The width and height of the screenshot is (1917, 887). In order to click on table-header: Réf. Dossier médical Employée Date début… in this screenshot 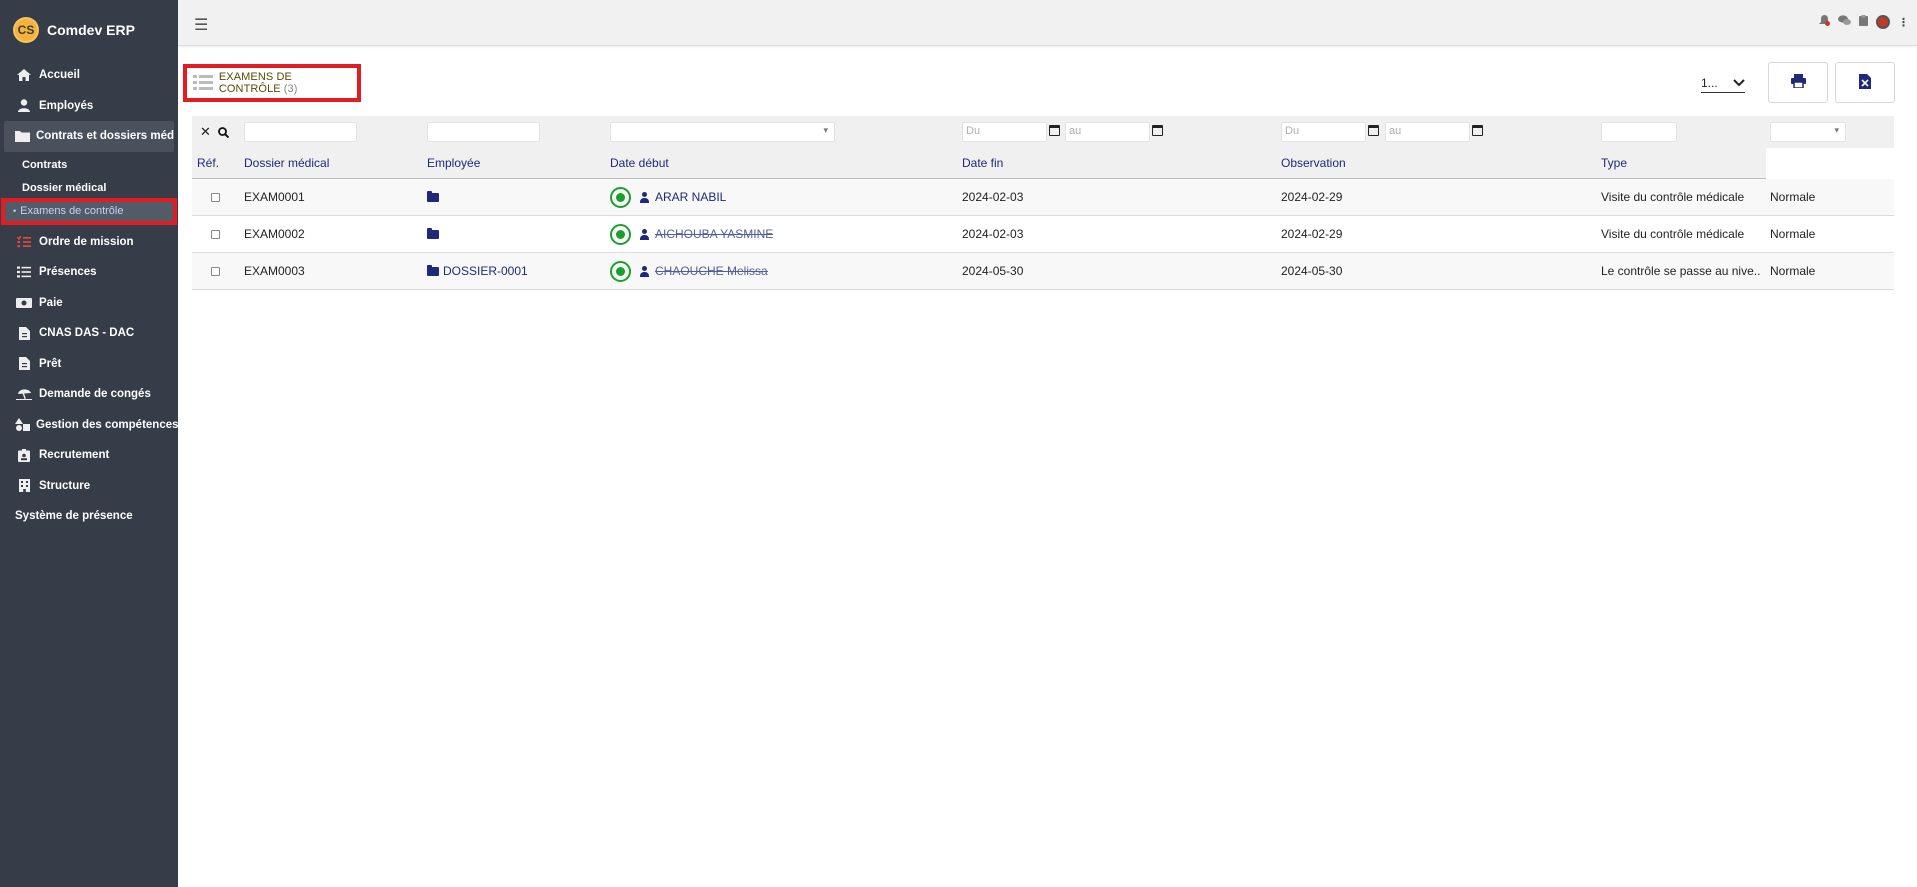, I will do `click(1043, 164)`.